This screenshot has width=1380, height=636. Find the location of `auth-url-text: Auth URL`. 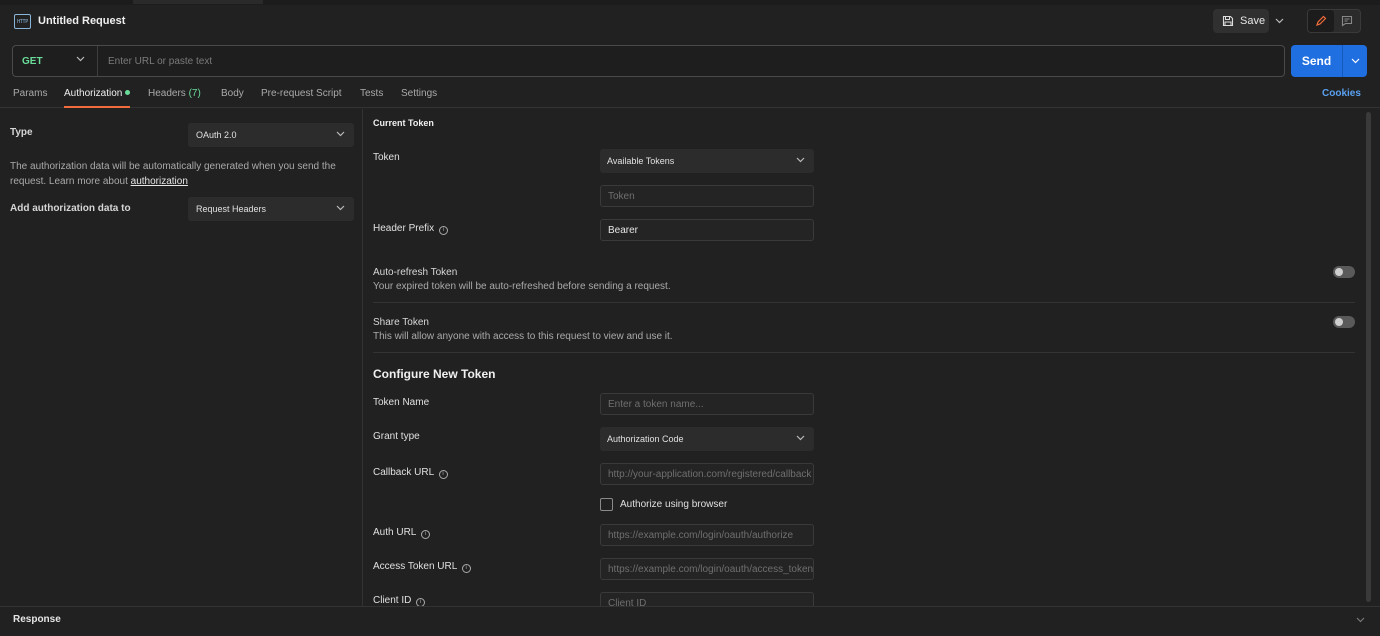

auth-url-text: Auth URL is located at coordinates (394, 532).